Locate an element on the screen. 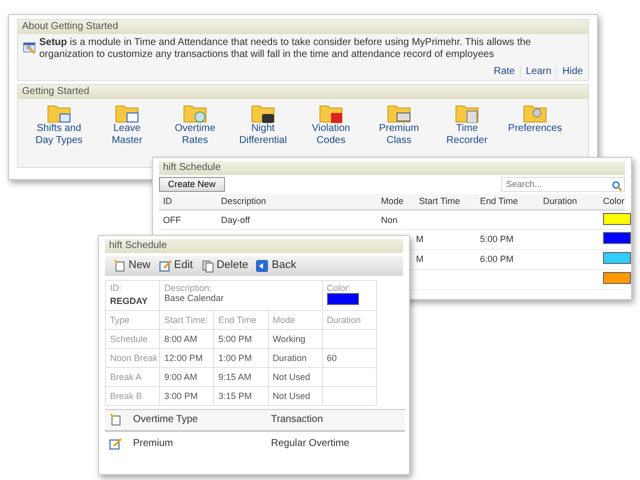 The height and width of the screenshot is (480, 640). table-cell: 3:15 PM is located at coordinates (241, 396).